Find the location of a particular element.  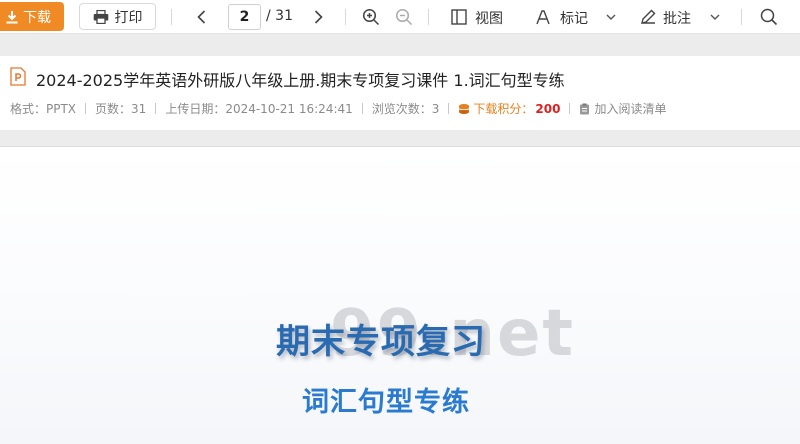

download-button: 下载 is located at coordinates (32, 16).